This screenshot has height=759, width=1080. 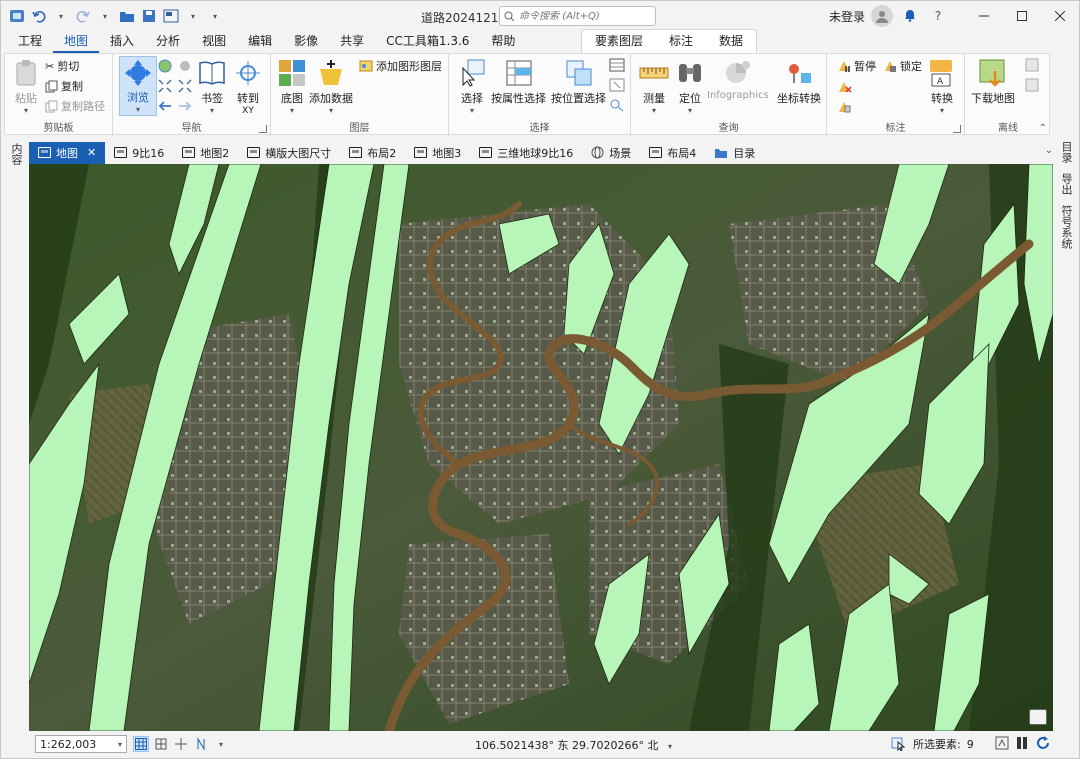 What do you see at coordinates (1038, 717) in the screenshot?
I see `map-notes-icon` at bounding box center [1038, 717].